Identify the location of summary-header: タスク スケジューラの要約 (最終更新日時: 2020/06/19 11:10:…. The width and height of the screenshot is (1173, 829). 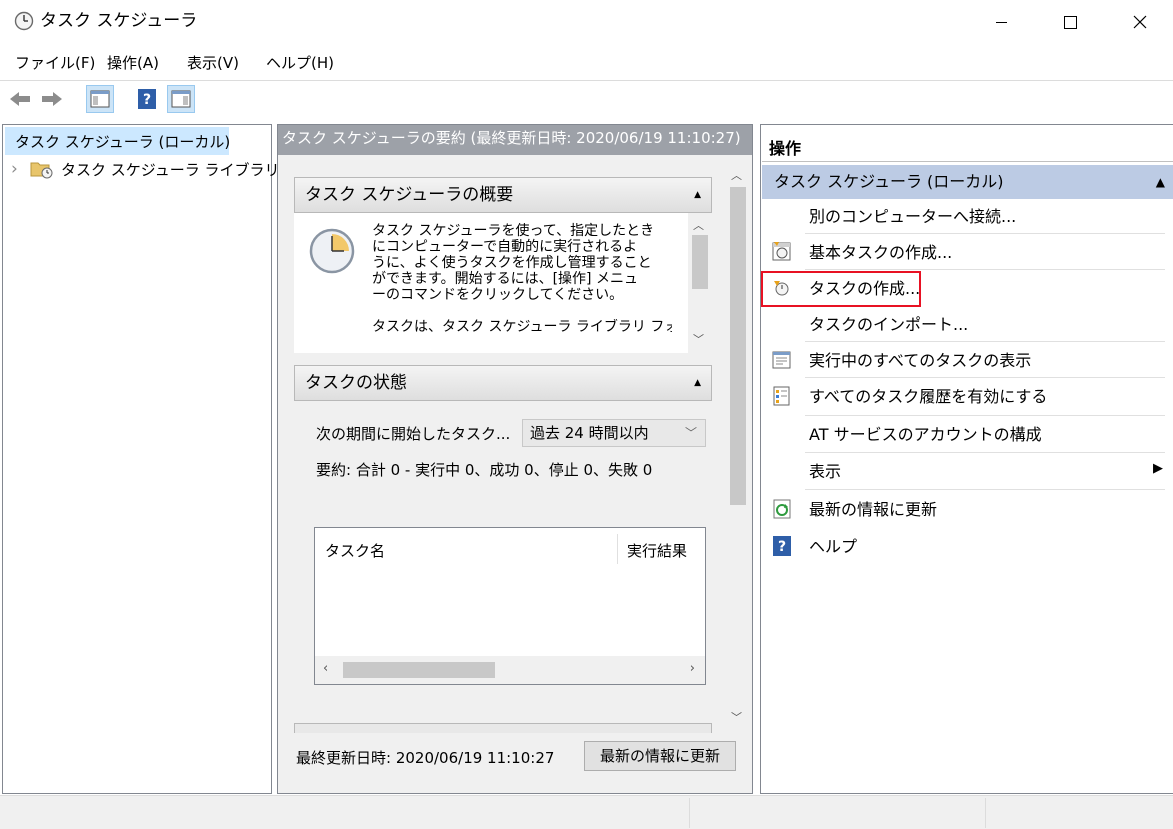
(515, 140).